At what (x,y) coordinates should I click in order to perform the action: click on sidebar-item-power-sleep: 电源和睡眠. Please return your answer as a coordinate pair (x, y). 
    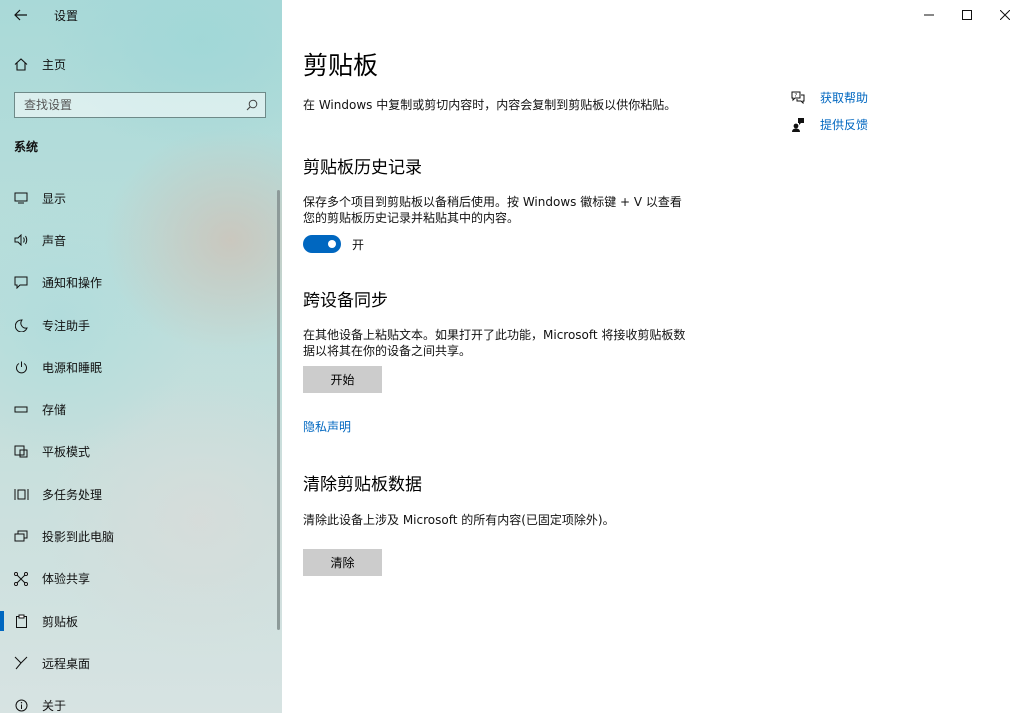
    Looking at the image, I should click on (141, 367).